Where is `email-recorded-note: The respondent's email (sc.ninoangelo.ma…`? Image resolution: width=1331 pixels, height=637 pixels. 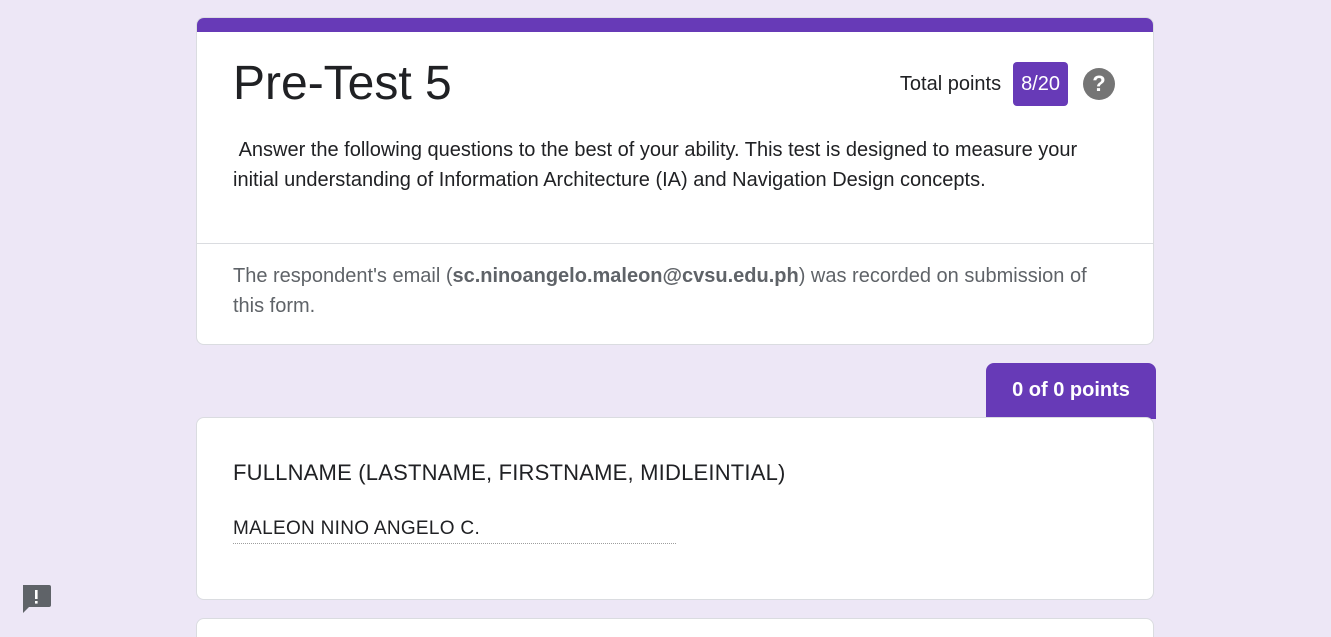 email-recorded-note: The respondent's email (sc.ninoangelo.ma… is located at coordinates (678, 291).